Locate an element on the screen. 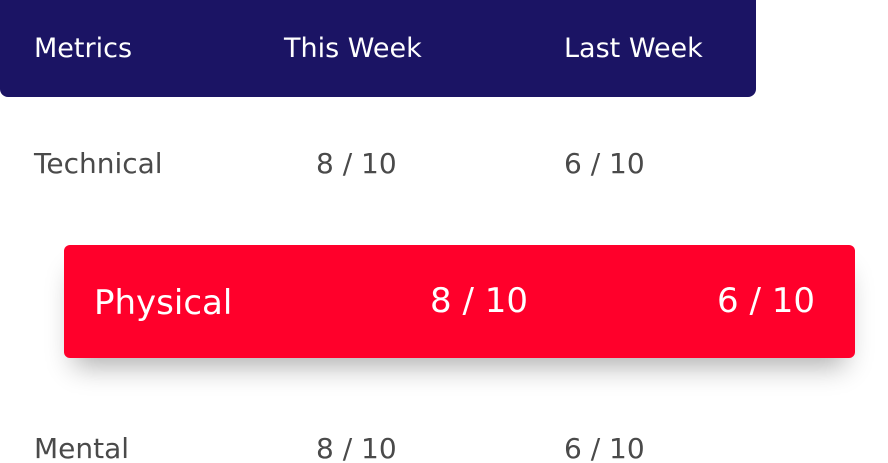  table-row-technical: Technical 8 / 10 6 / 10 is located at coordinates (444, 164).